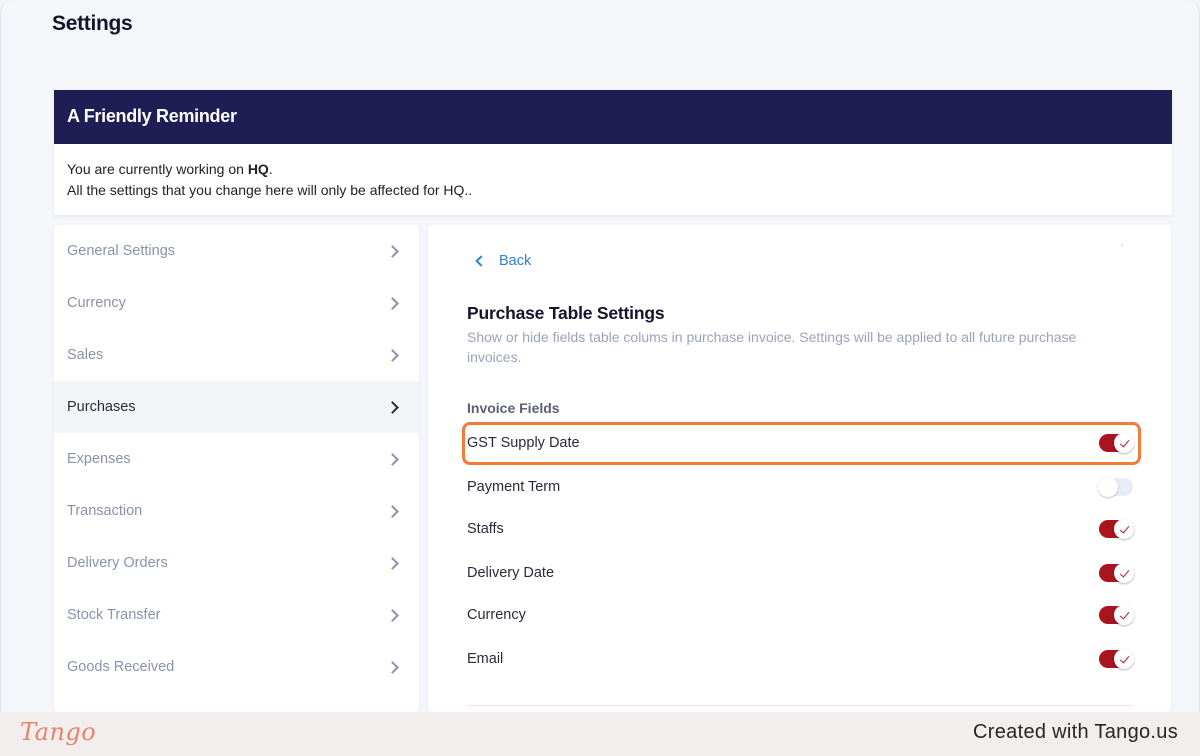 This screenshot has width=1200, height=756. What do you see at coordinates (236, 459) in the screenshot?
I see `sidebar-item-expenses: Expenses` at bounding box center [236, 459].